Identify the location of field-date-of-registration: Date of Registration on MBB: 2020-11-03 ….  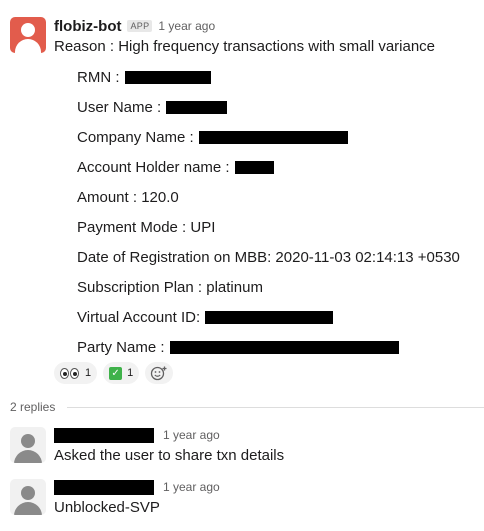
(268, 257).